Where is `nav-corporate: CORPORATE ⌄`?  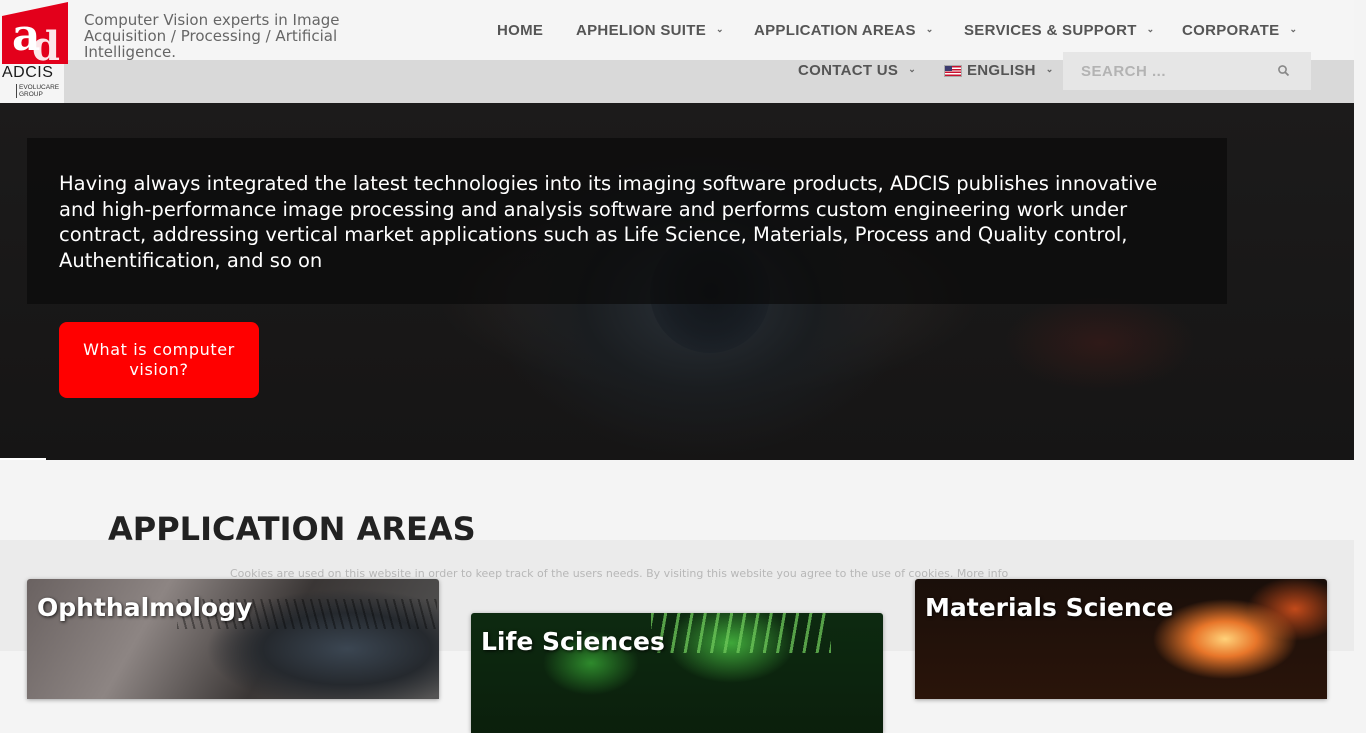 nav-corporate: CORPORATE ⌄ is located at coordinates (1239, 30).